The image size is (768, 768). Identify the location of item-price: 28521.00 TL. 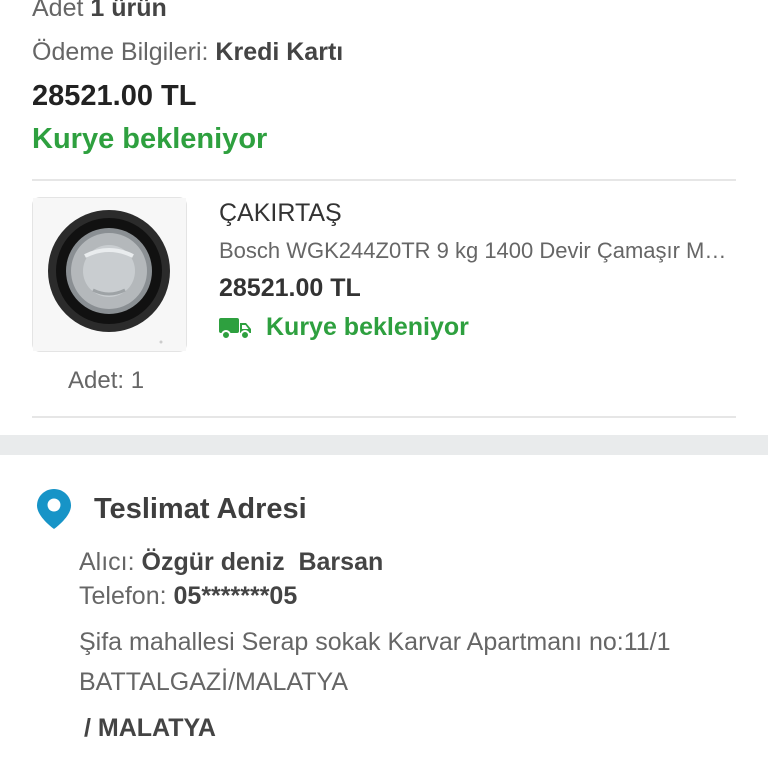
(290, 288).